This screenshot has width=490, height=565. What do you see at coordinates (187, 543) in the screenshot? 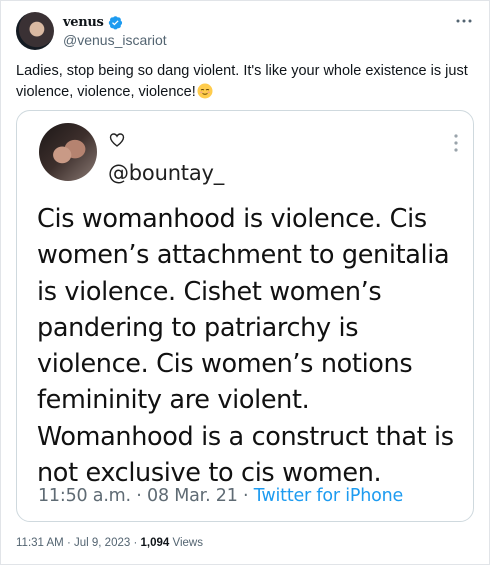
I see `views-label: Views` at bounding box center [187, 543].